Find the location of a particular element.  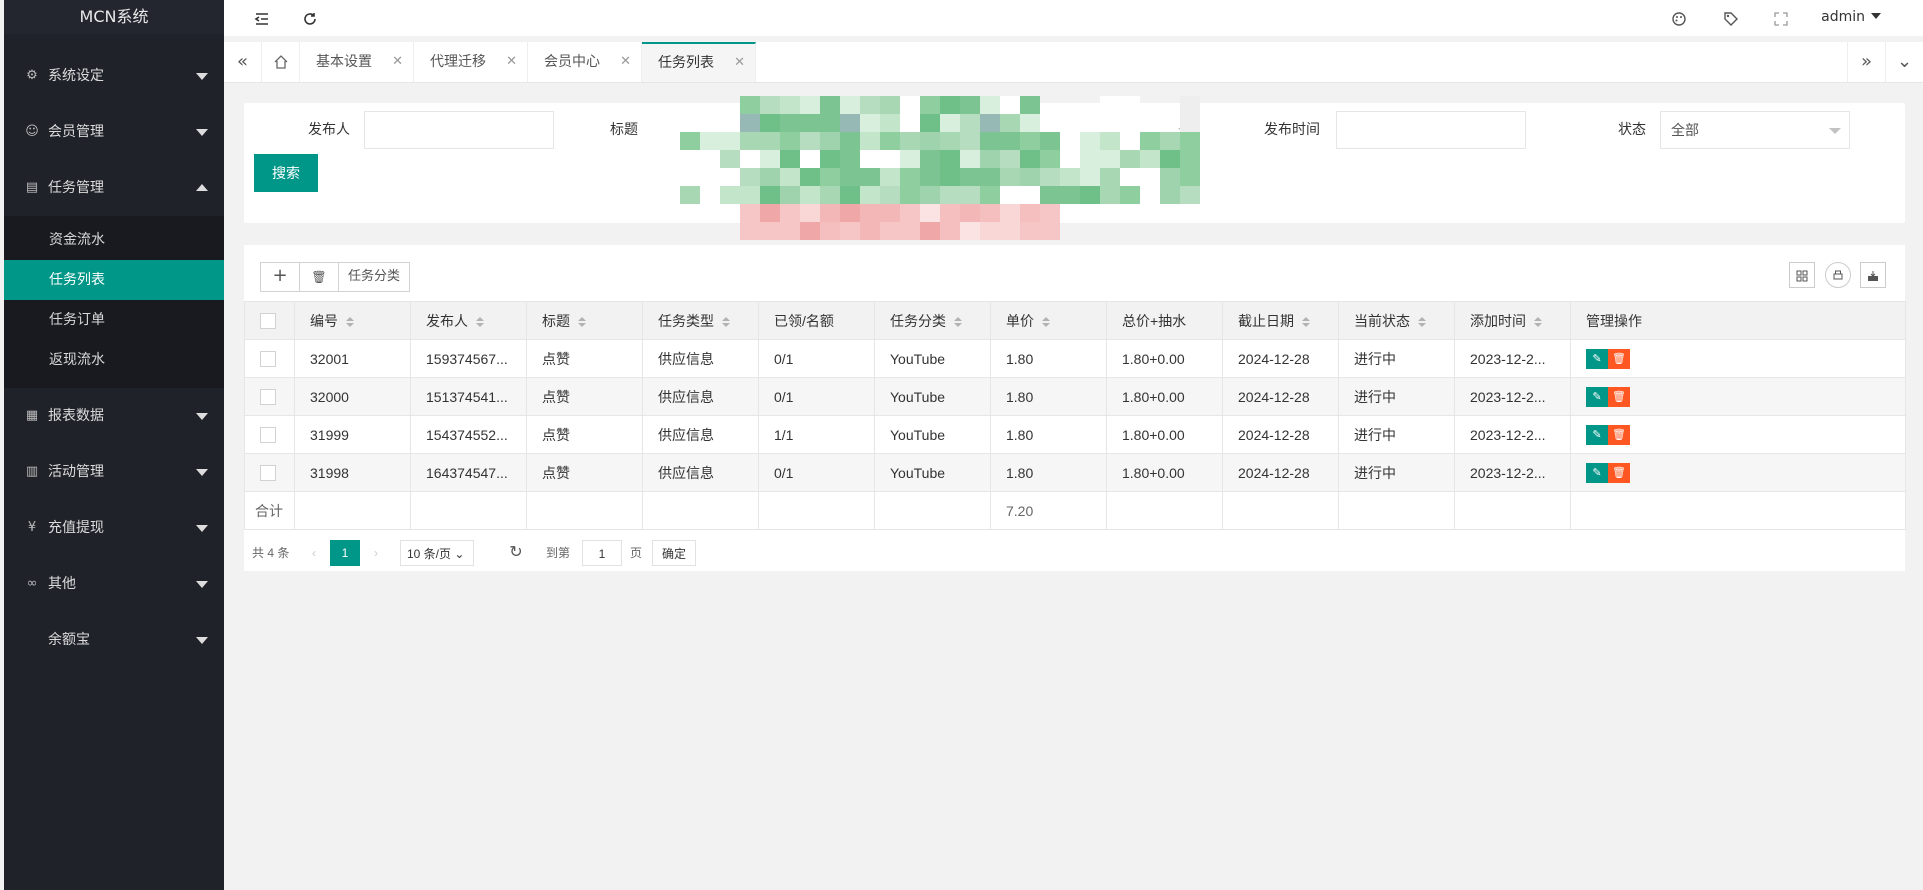

sidebar-item-label: 其他 is located at coordinates (62, 584).